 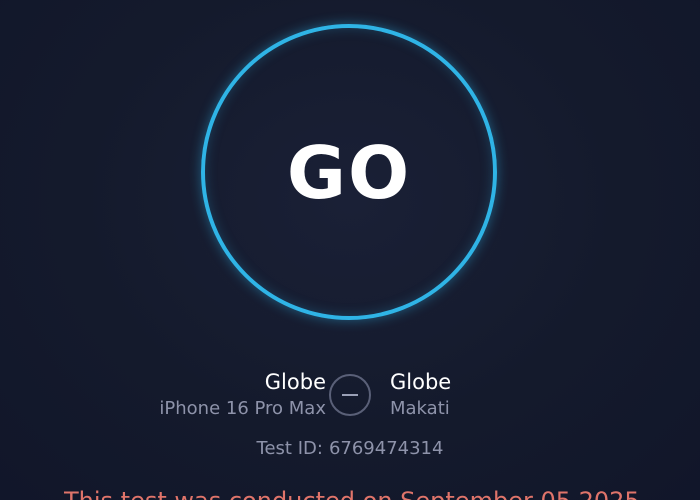 I want to click on server-info: Globe Makati, so click(x=420, y=395).